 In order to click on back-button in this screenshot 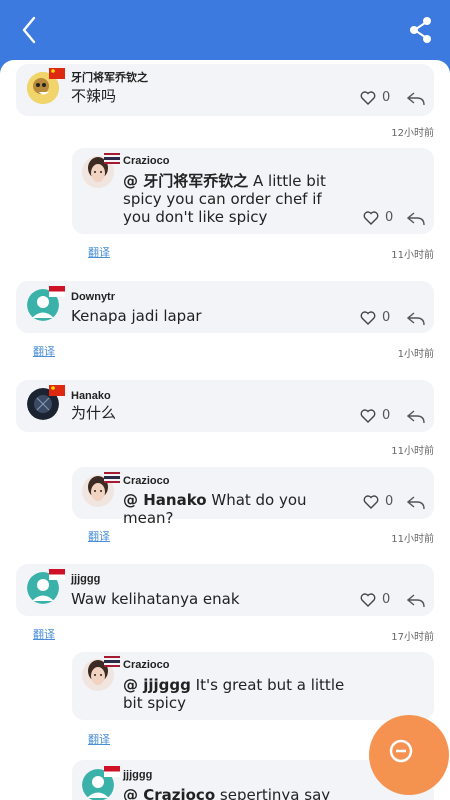, I will do `click(30, 30)`.